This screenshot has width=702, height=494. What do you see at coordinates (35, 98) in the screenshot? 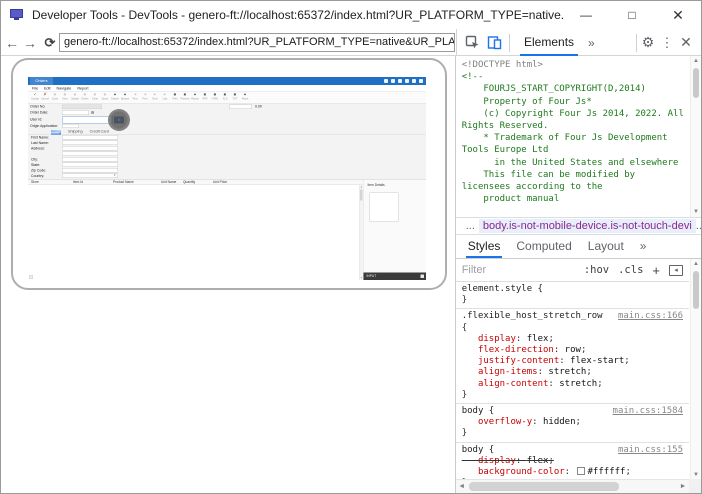
I see `toolbar-accept-button: ✓ Accept` at bounding box center [35, 98].